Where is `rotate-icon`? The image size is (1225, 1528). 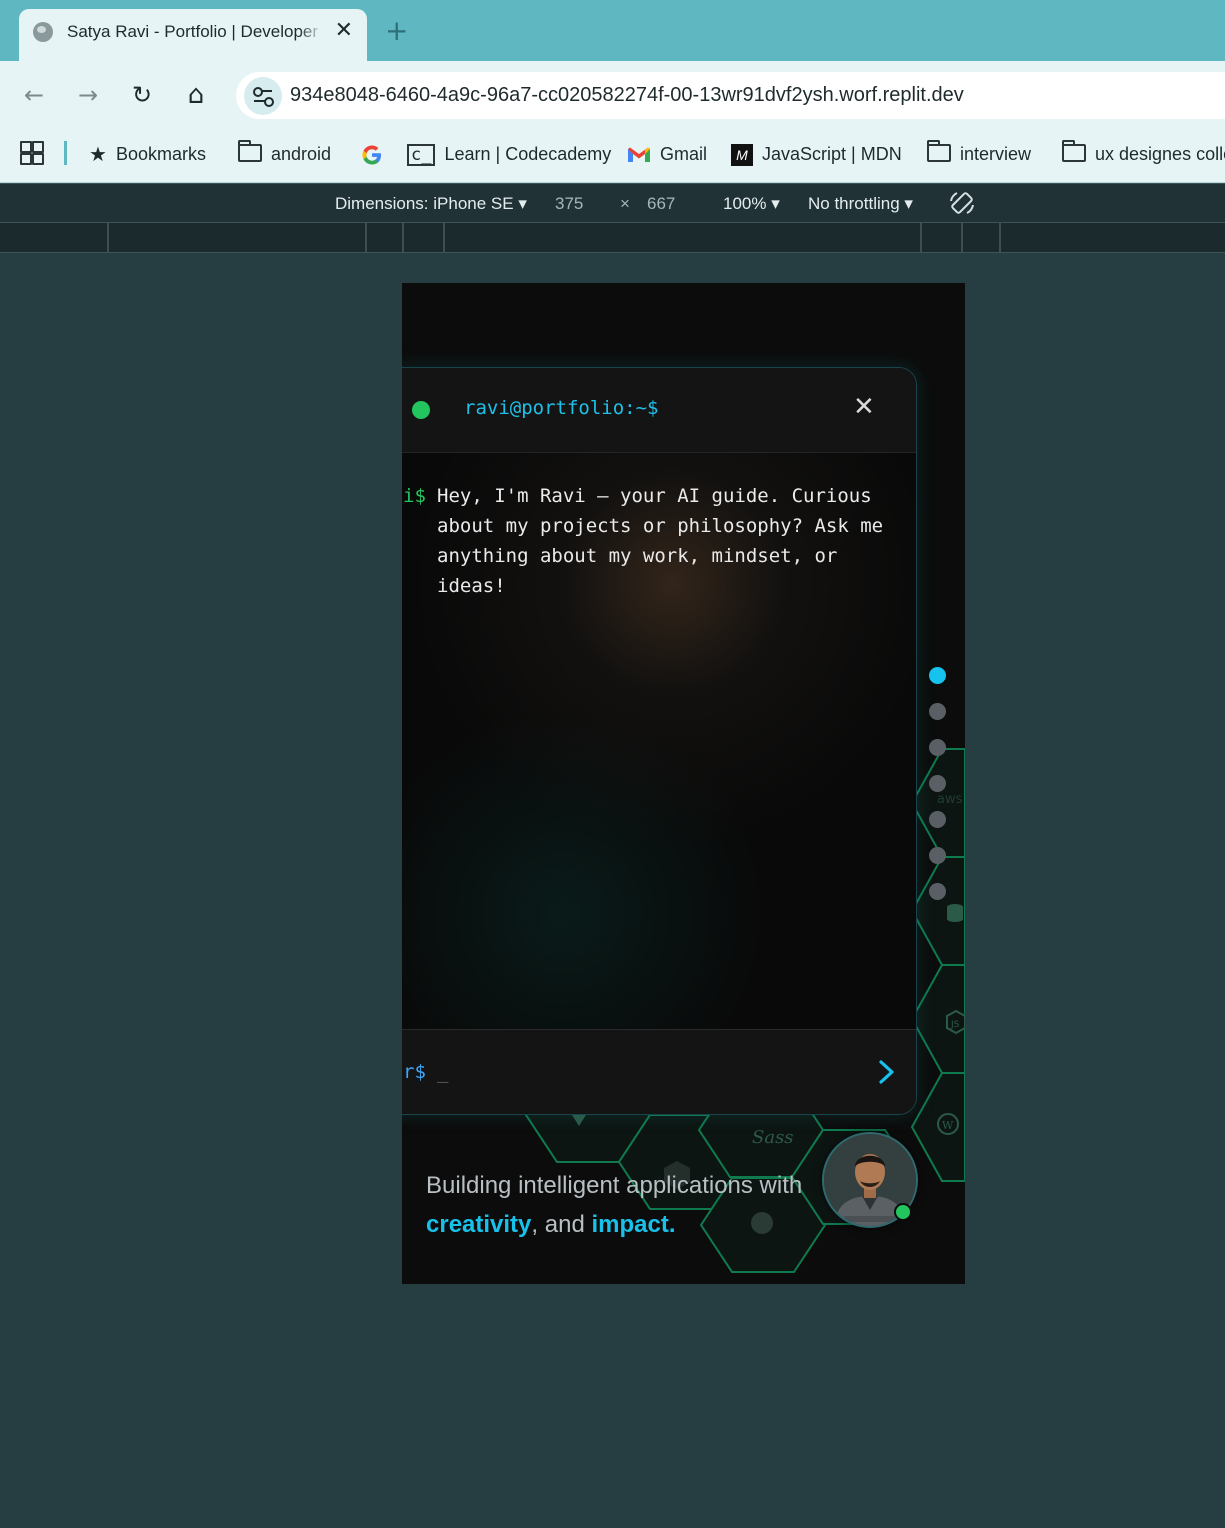 rotate-icon is located at coordinates (962, 203).